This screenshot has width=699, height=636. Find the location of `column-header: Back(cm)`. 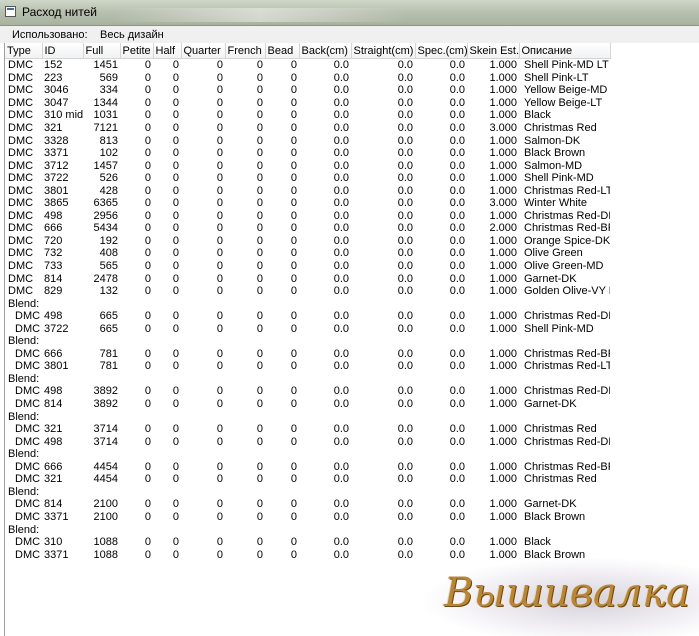

column-header: Back(cm) is located at coordinates (325, 51).